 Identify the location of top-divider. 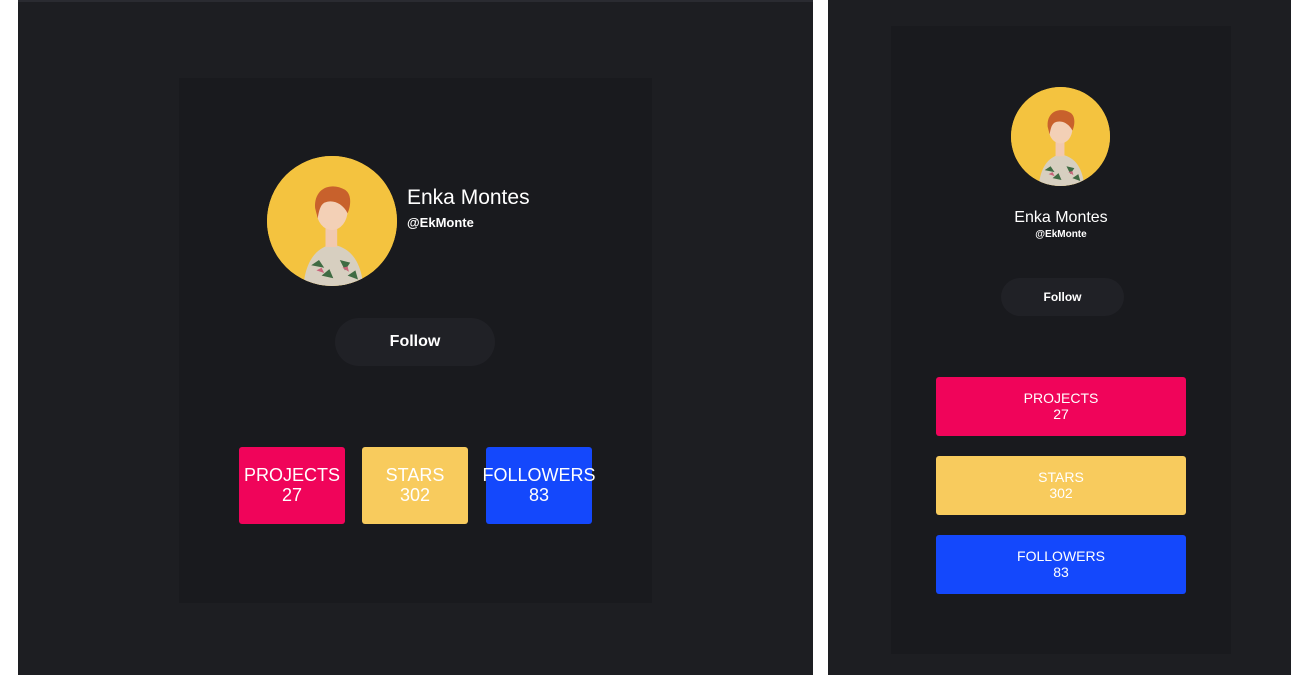
(415, 1).